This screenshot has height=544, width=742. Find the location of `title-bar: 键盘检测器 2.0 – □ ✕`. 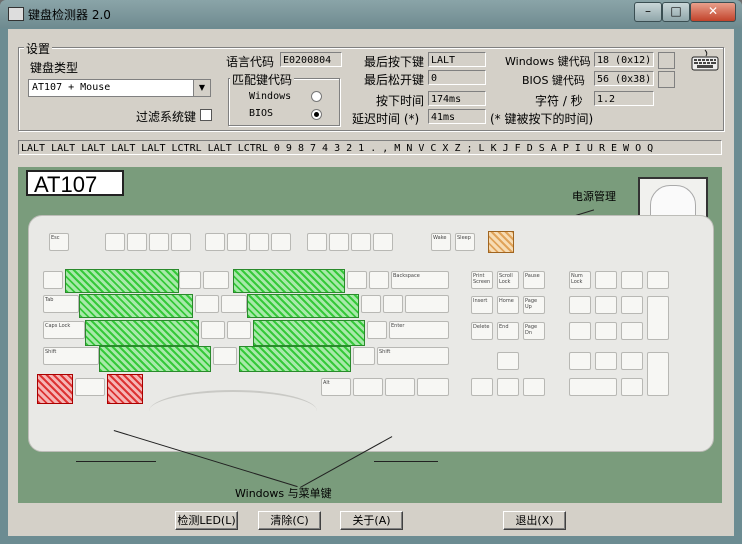

title-bar: 键盘检测器 2.0 – □ ✕ is located at coordinates (371, 14).